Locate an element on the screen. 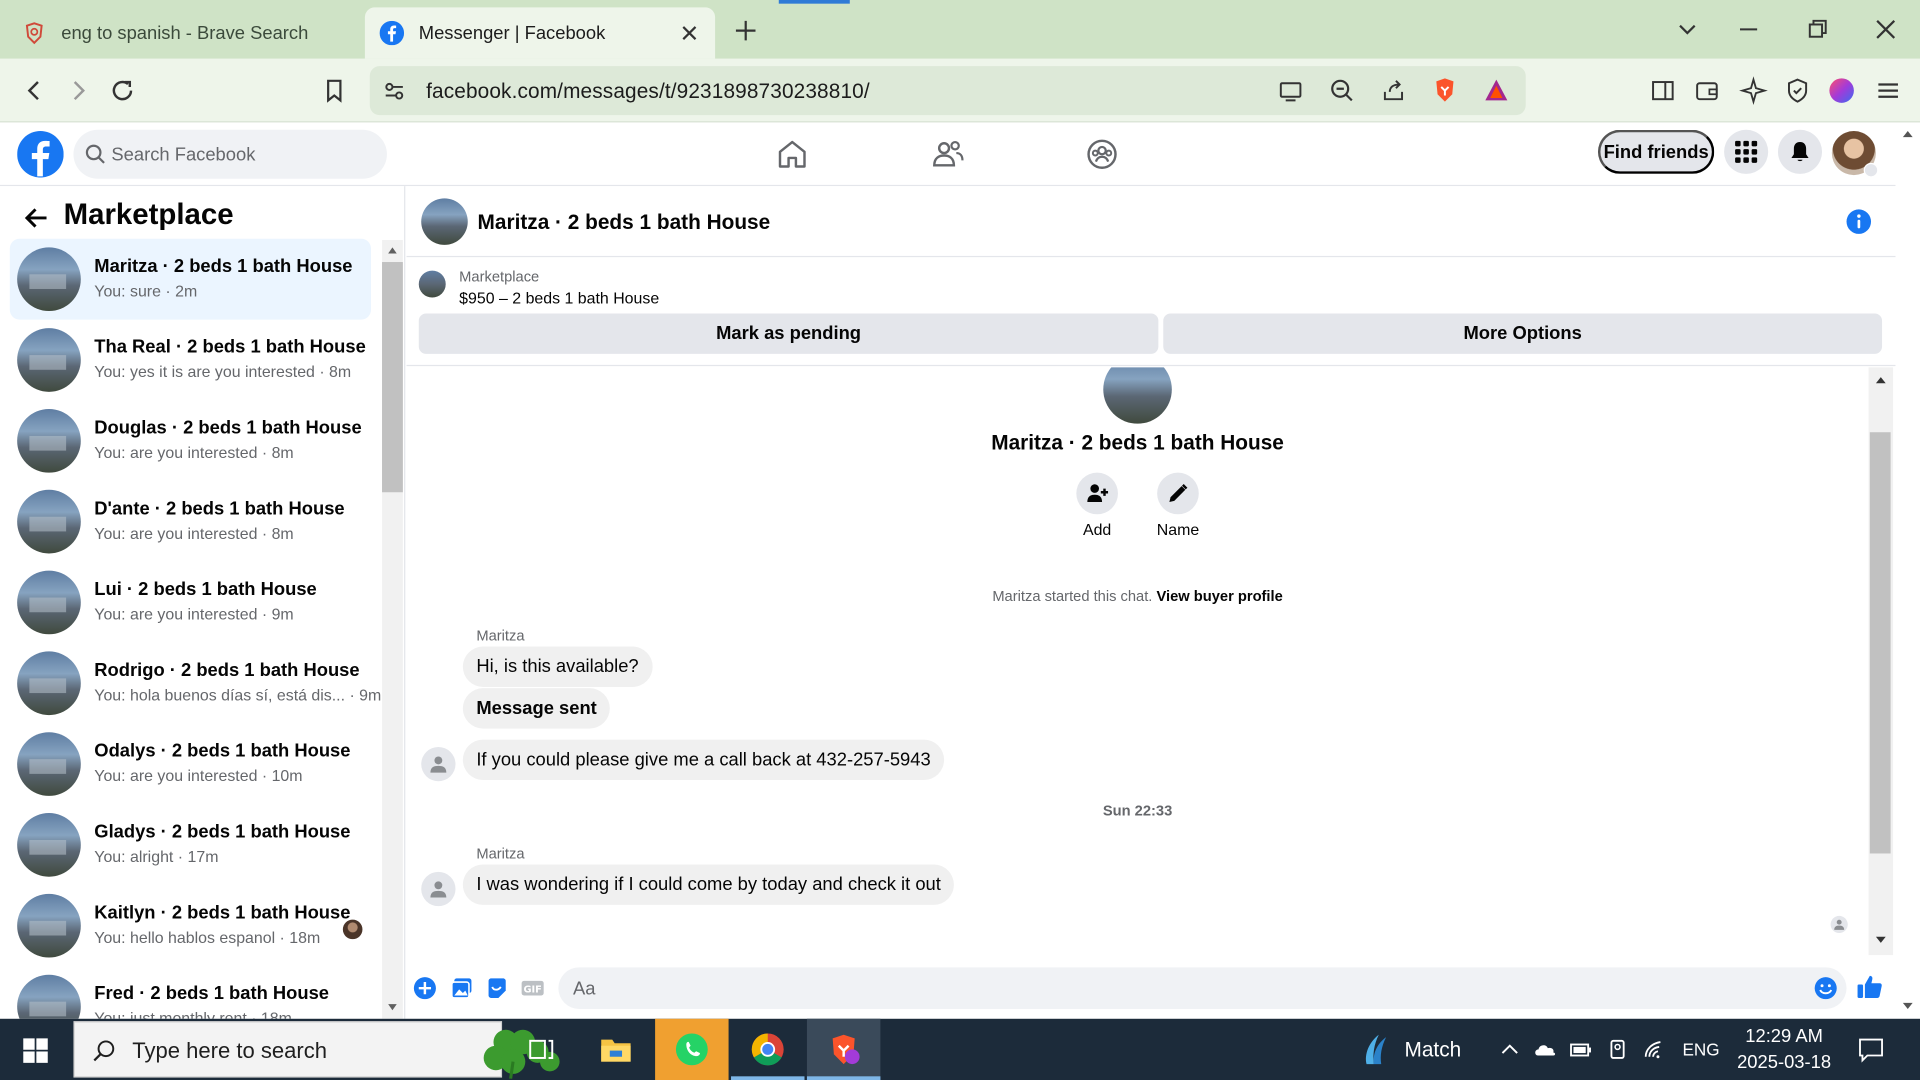 This screenshot has height=1080, width=1920. plus-circle-icon is located at coordinates (425, 988).